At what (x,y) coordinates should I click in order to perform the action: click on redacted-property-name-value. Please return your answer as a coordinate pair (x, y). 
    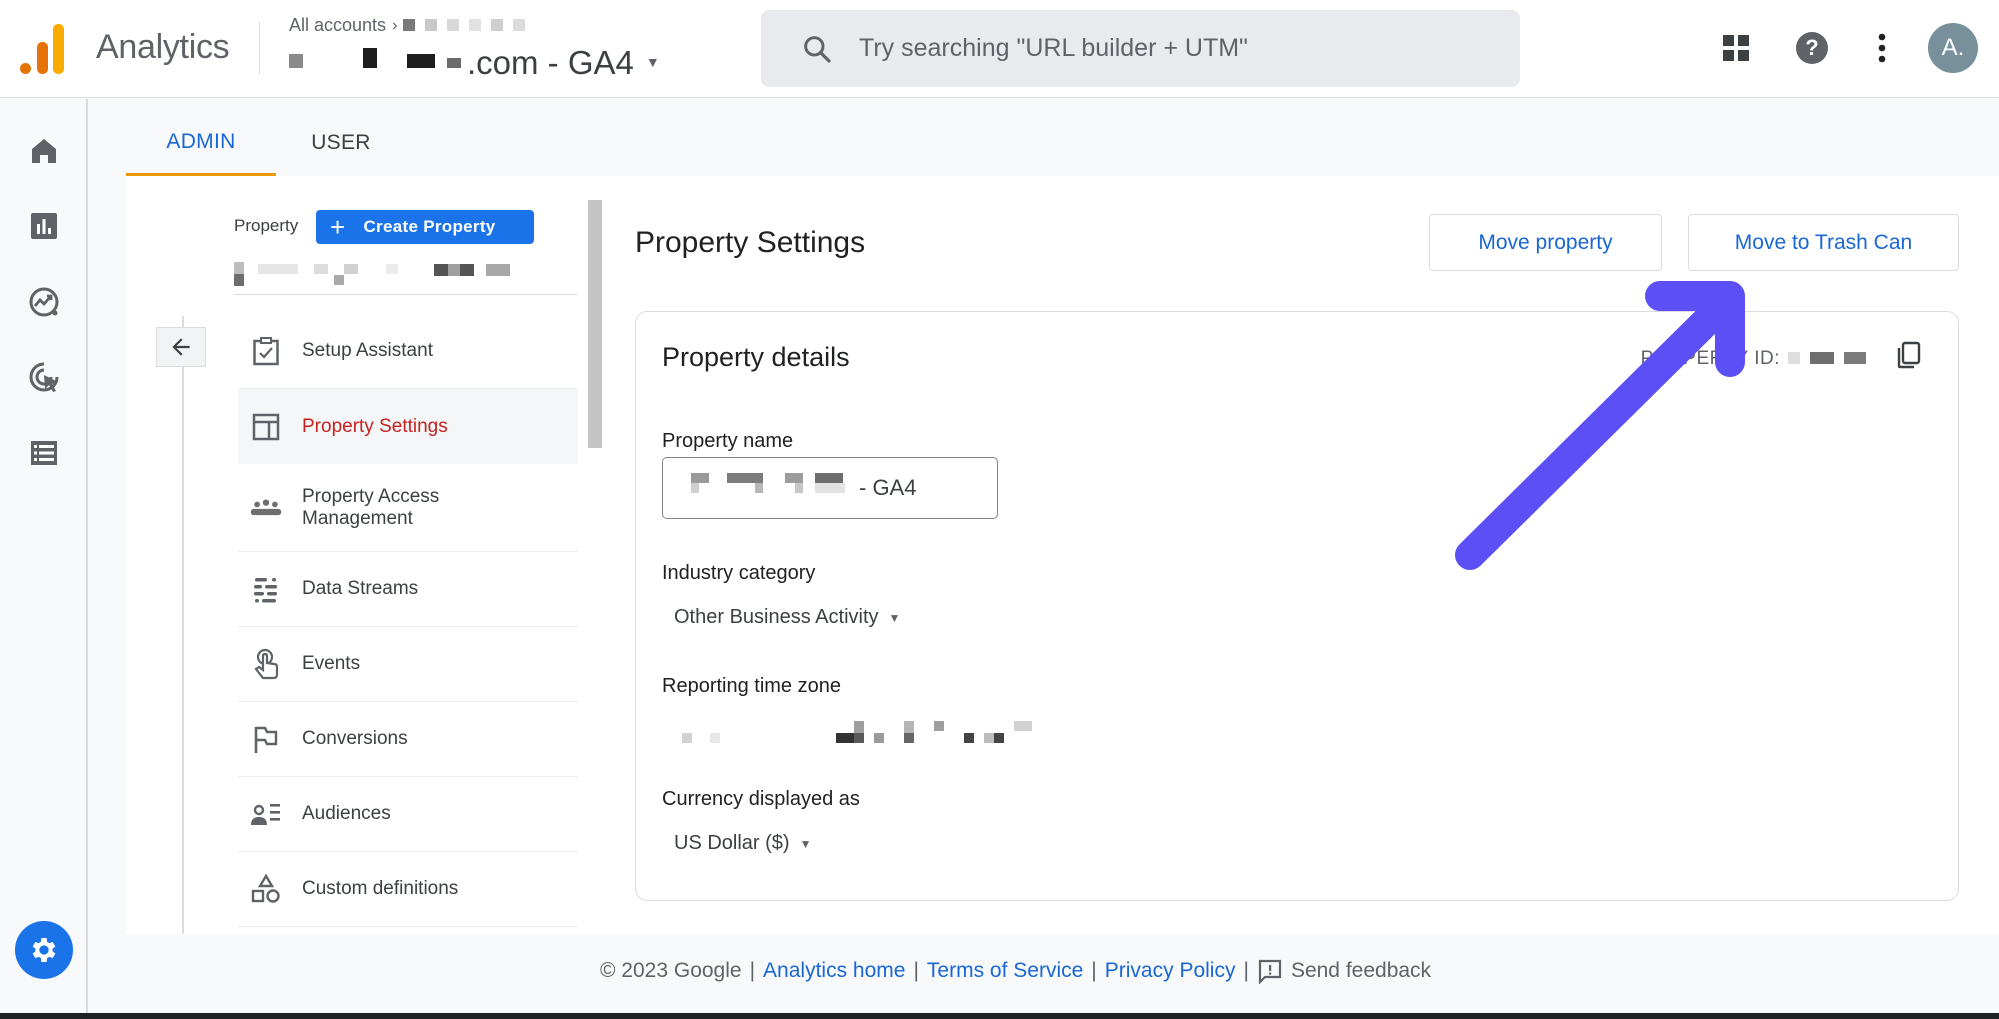
    Looking at the image, I should click on (771, 488).